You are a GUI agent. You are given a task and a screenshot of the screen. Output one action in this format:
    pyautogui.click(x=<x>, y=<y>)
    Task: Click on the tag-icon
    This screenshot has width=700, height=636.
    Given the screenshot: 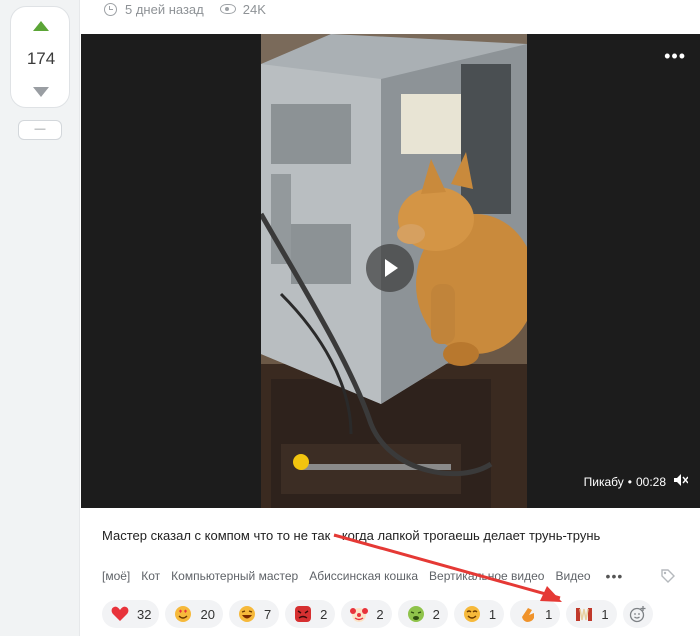 What is the action you would take?
    pyautogui.click(x=668, y=578)
    